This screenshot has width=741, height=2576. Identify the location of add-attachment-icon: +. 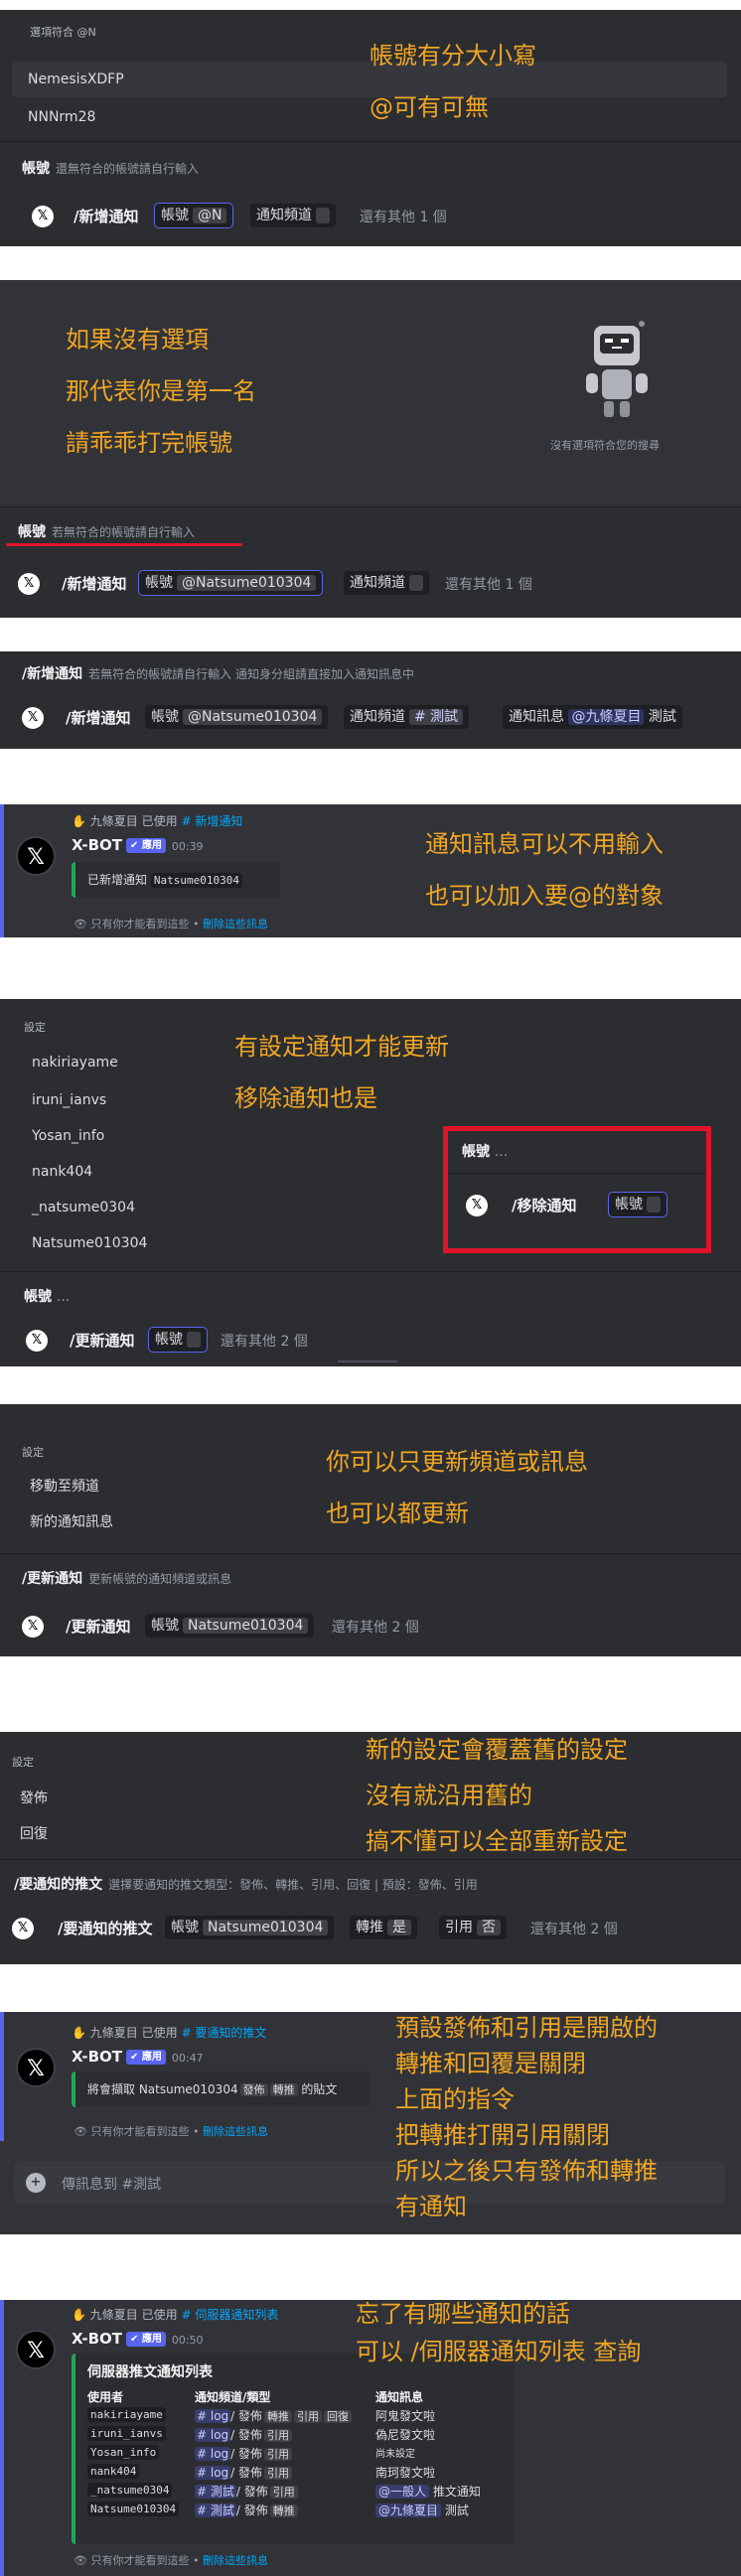
(36, 2183).